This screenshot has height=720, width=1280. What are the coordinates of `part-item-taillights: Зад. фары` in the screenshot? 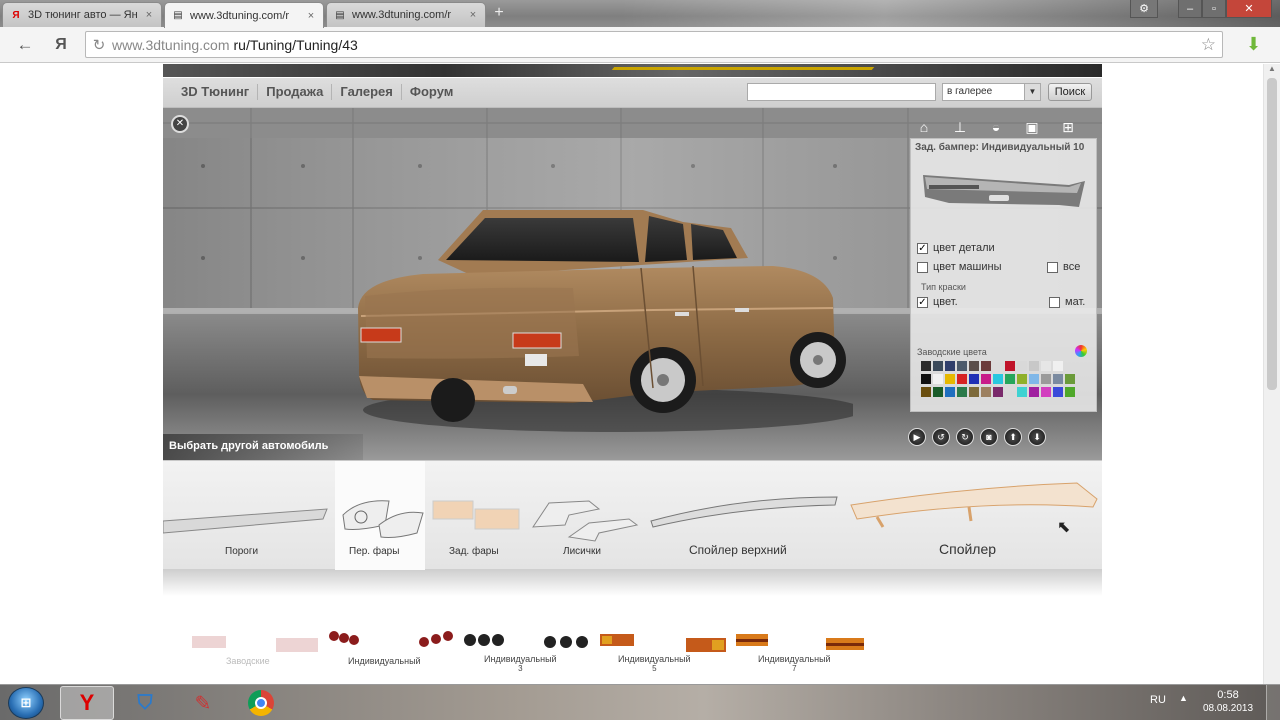 It's located at (475, 516).